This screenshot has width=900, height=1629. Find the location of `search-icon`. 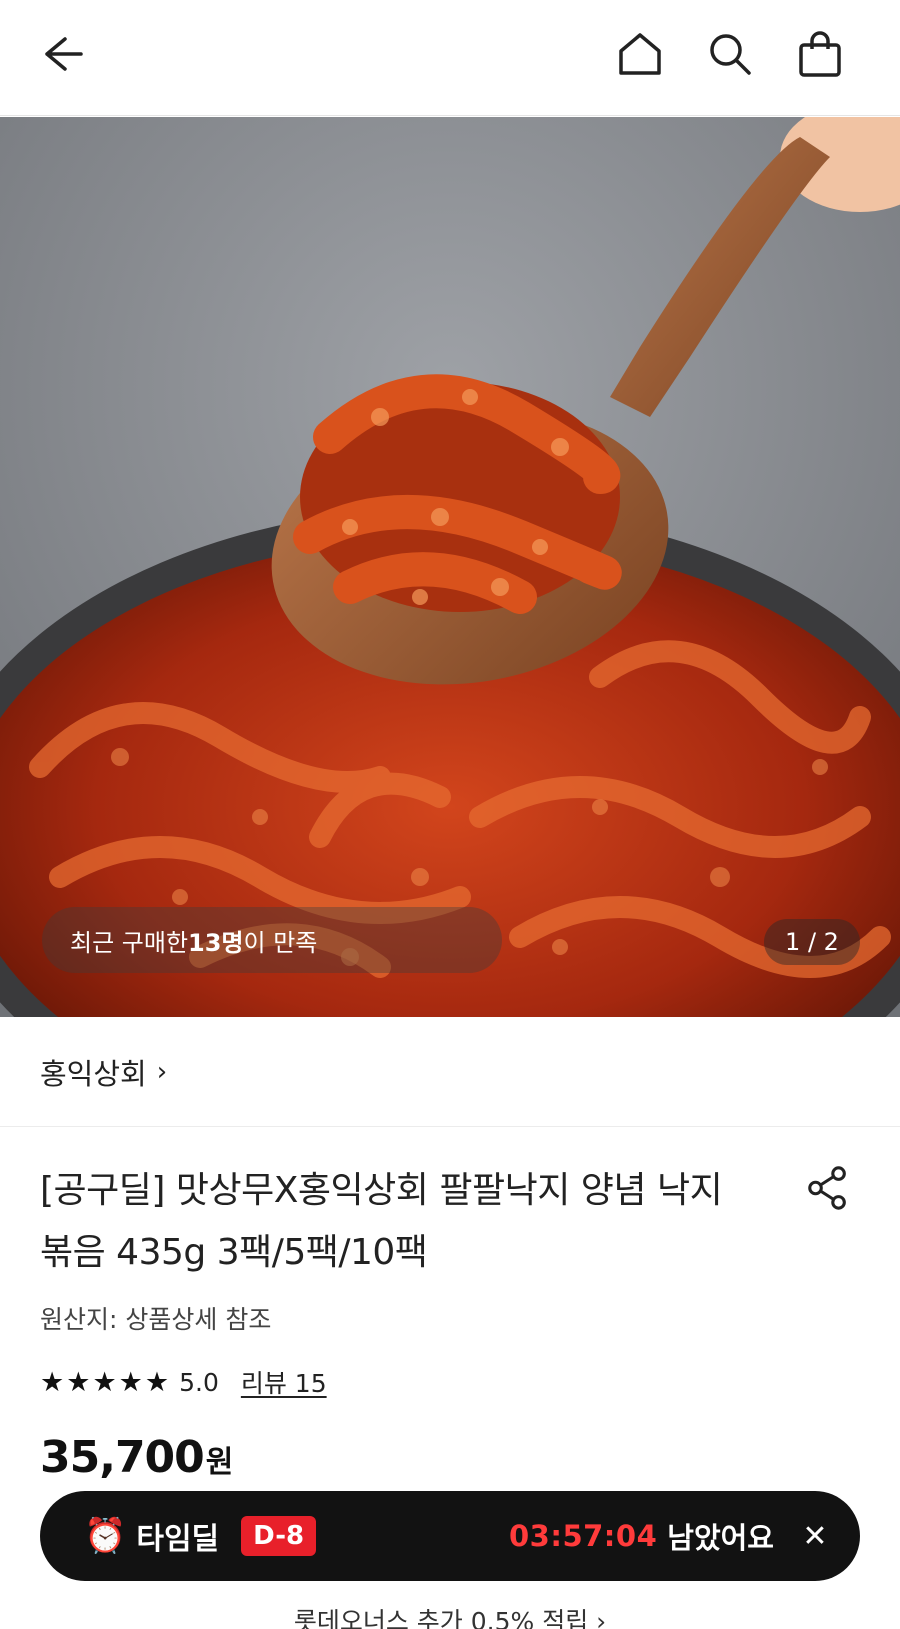

search-icon is located at coordinates (730, 54).